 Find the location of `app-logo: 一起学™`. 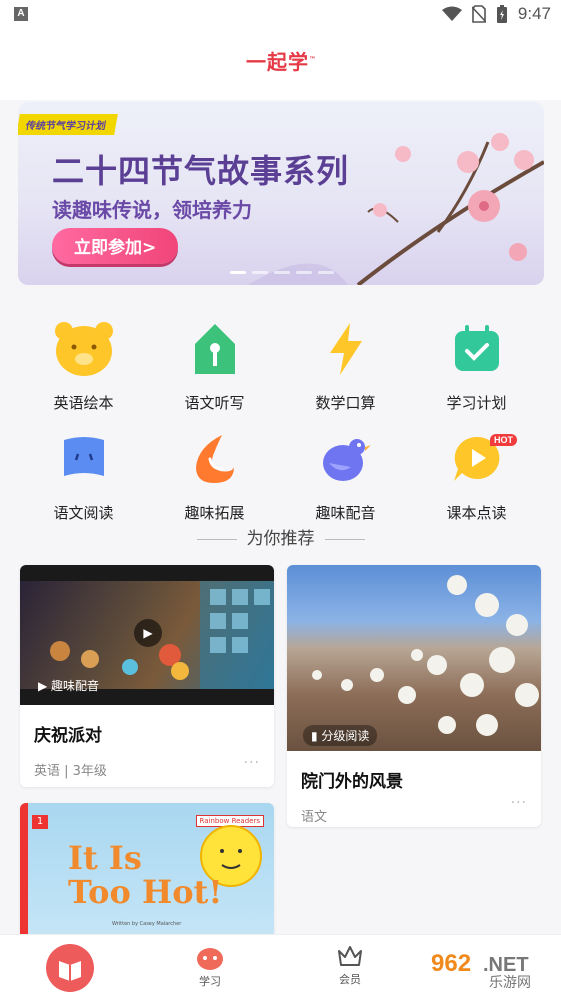

app-logo: 一起学™ is located at coordinates (281, 62).